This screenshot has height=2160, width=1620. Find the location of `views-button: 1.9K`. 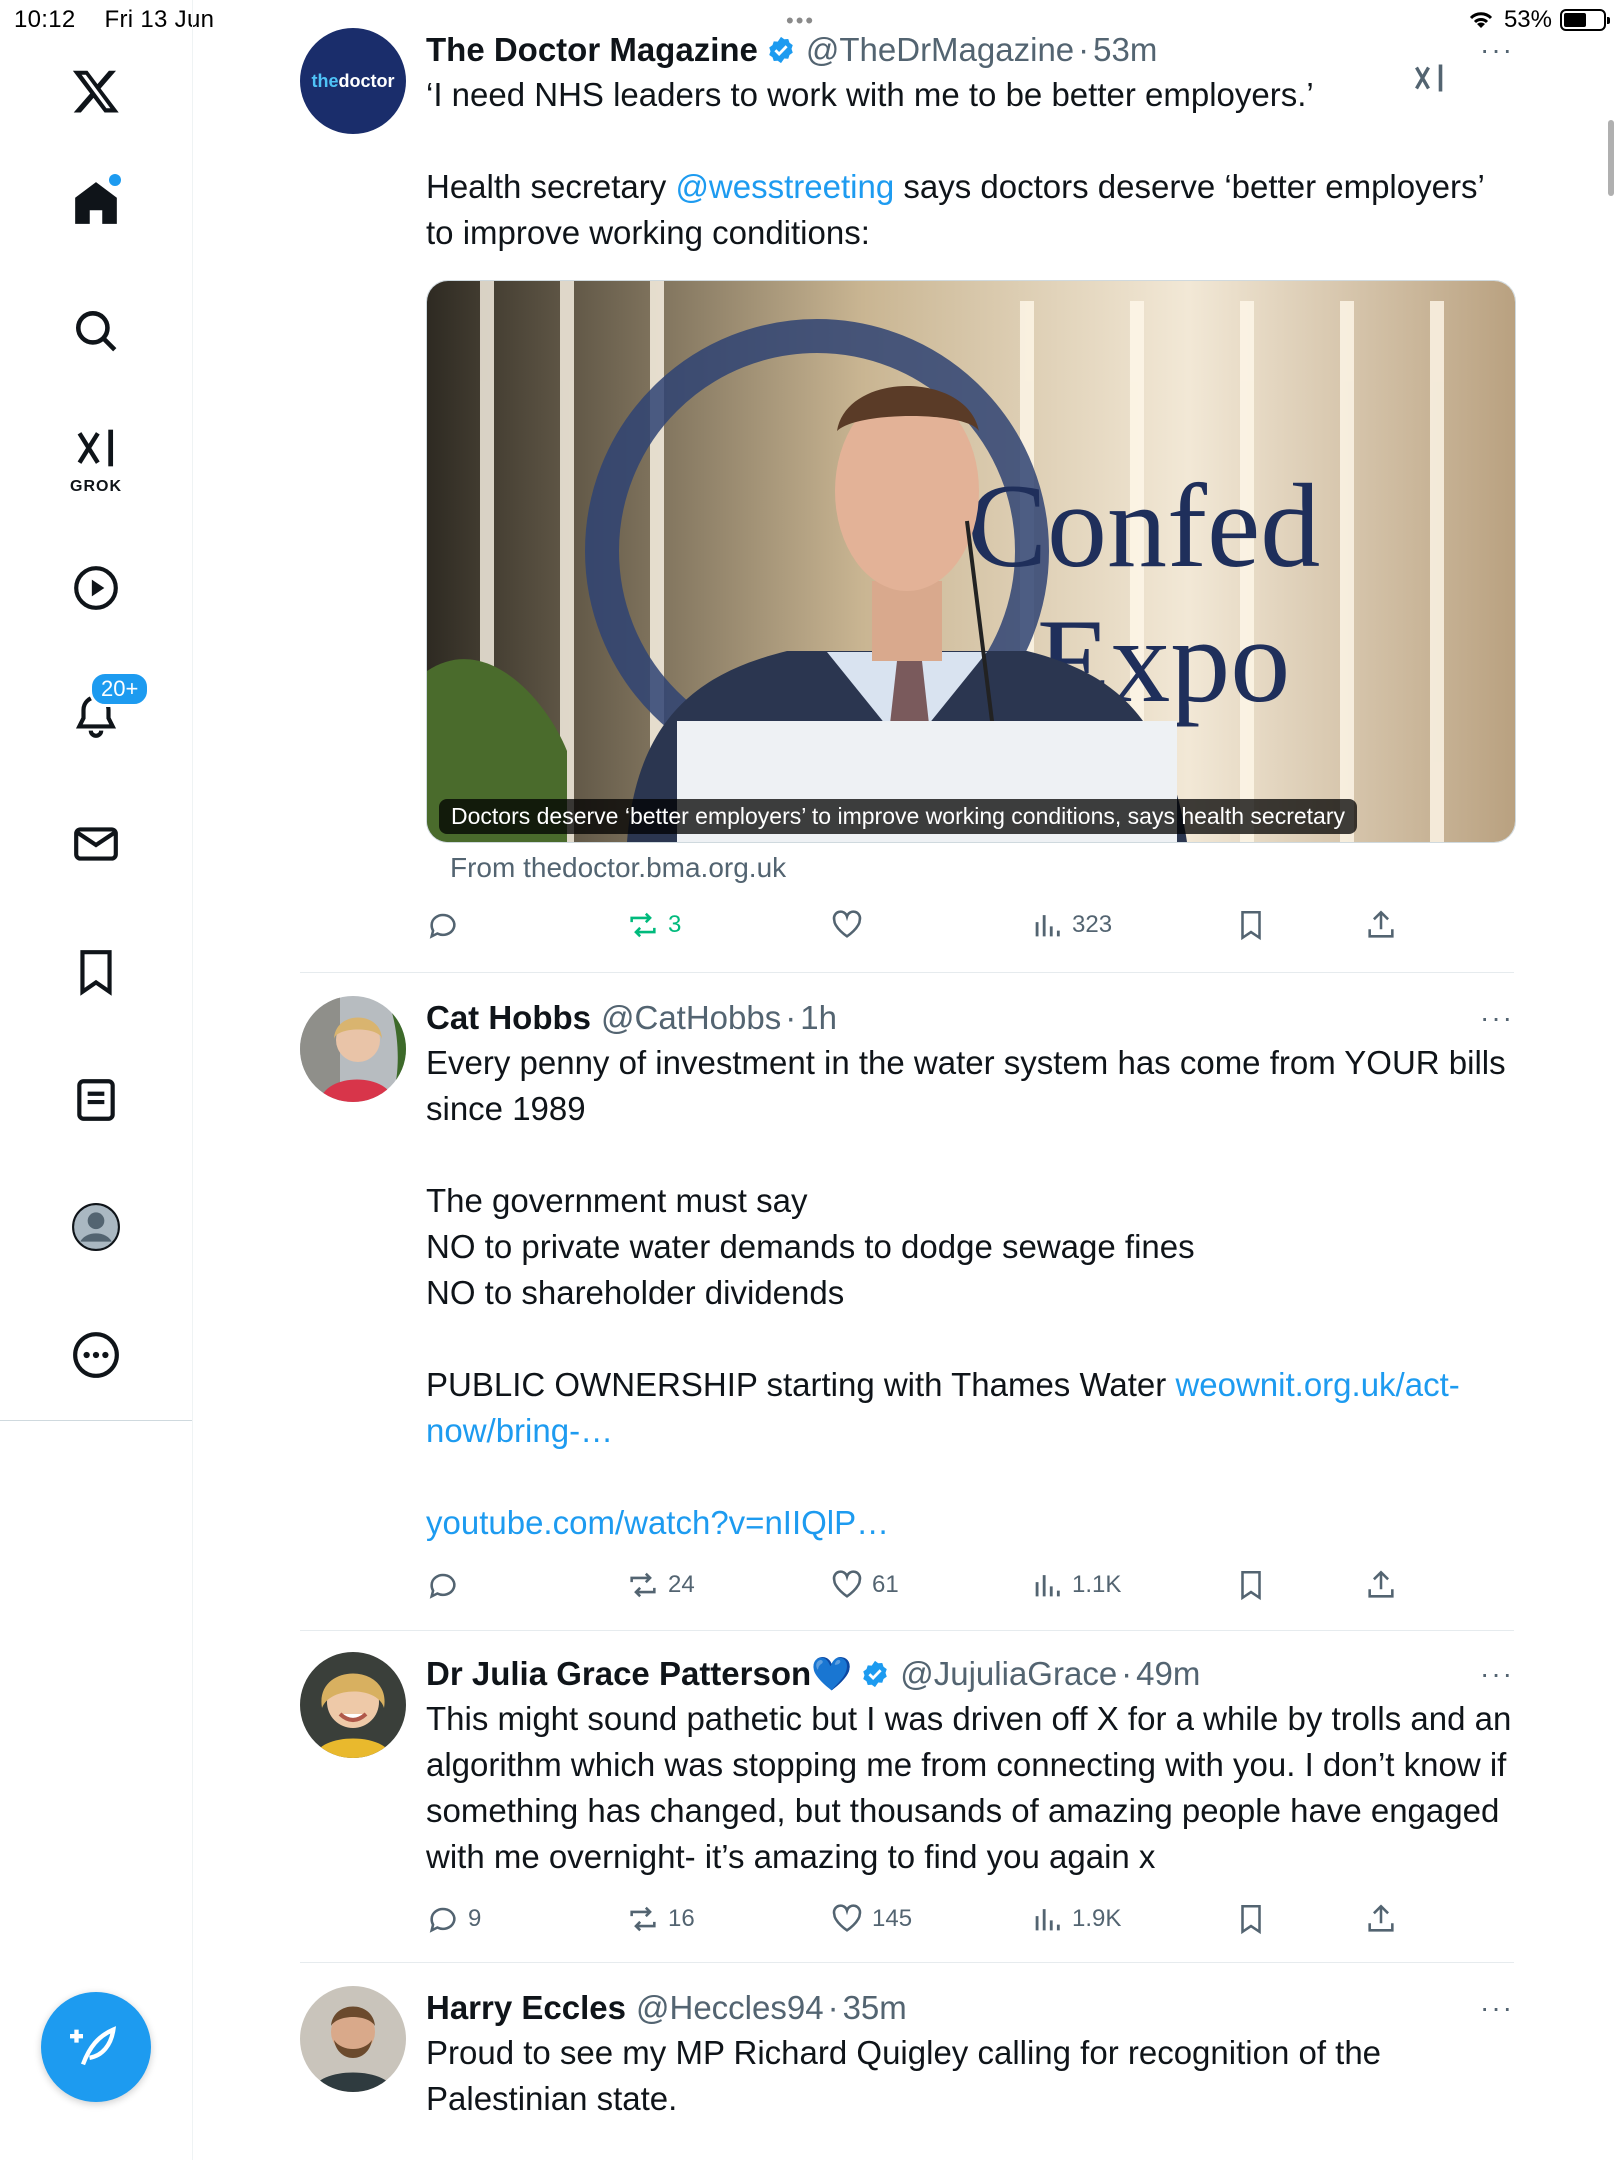

views-button: 1.9K is located at coordinates (1075, 1919).